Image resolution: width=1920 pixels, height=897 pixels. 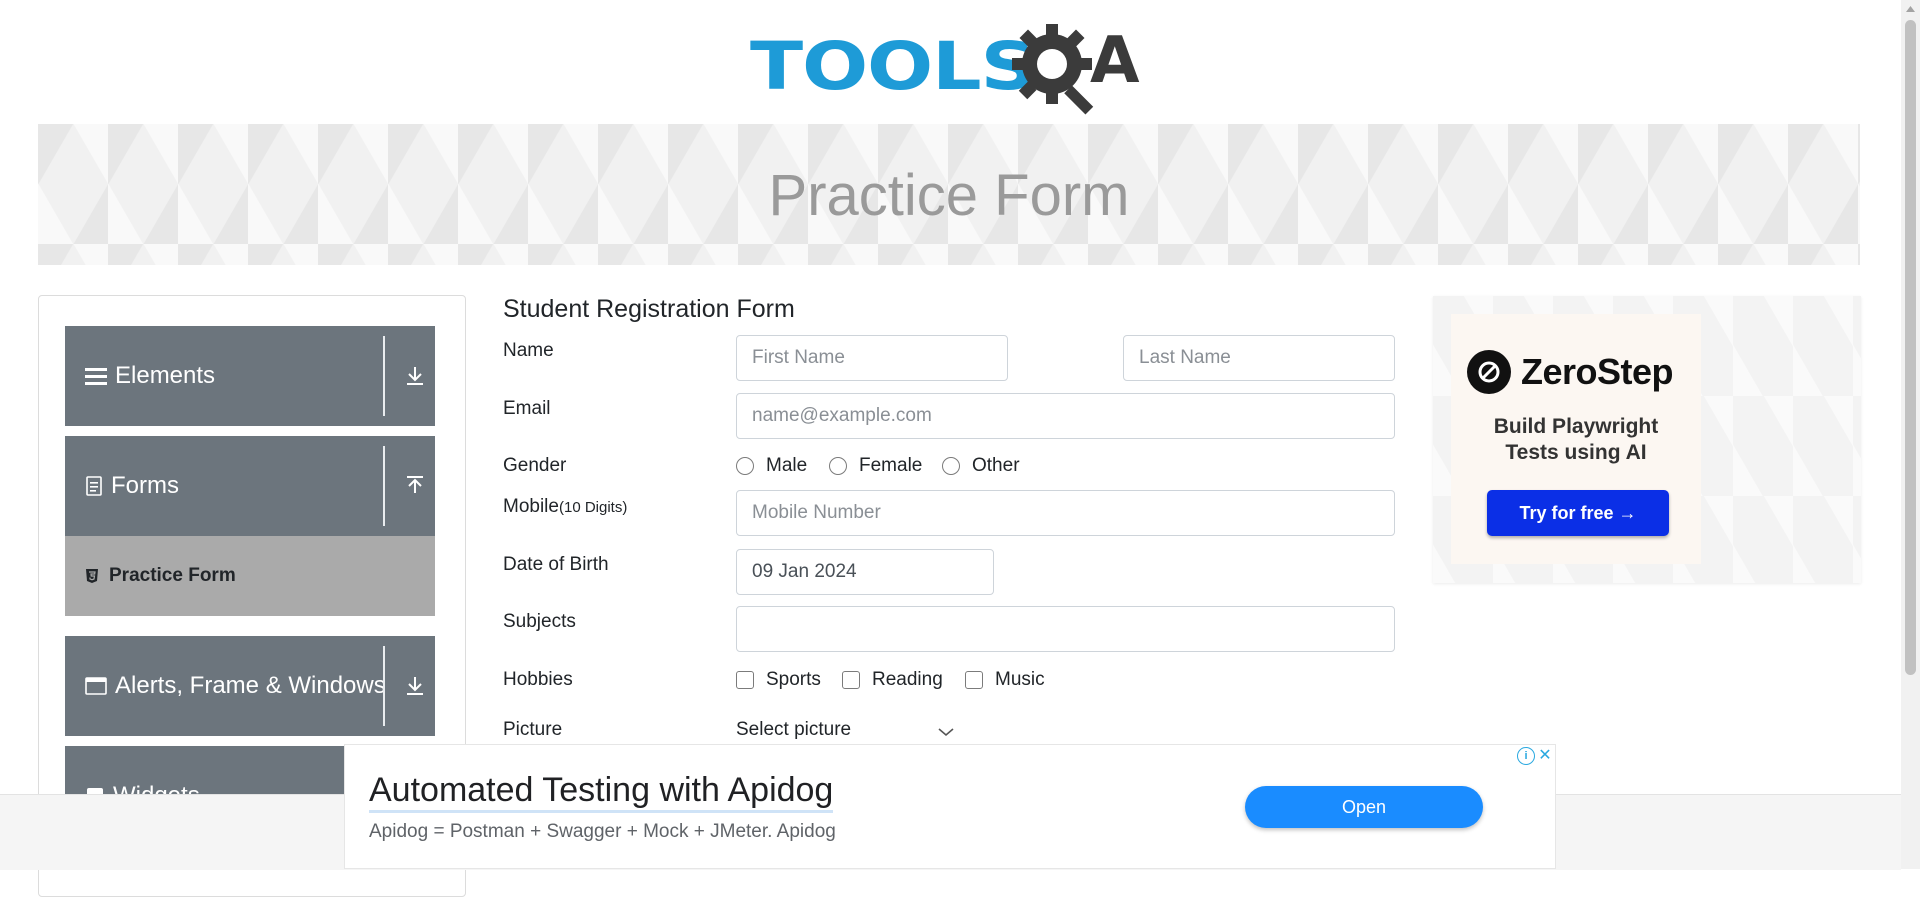 I want to click on sidebar-item-label: Practice Form, so click(x=172, y=575).